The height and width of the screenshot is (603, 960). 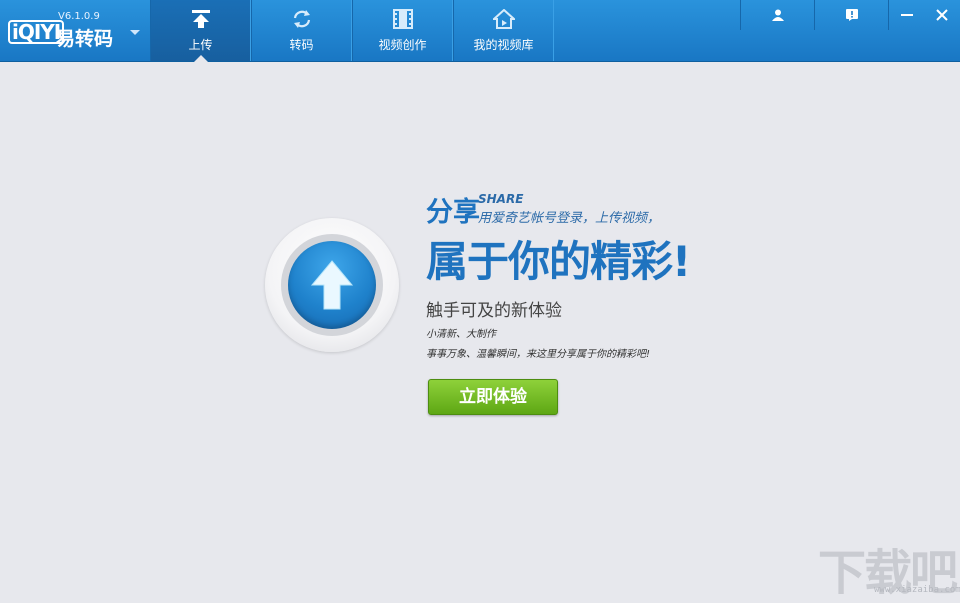 I want to click on home-icon, so click(x=503, y=19).